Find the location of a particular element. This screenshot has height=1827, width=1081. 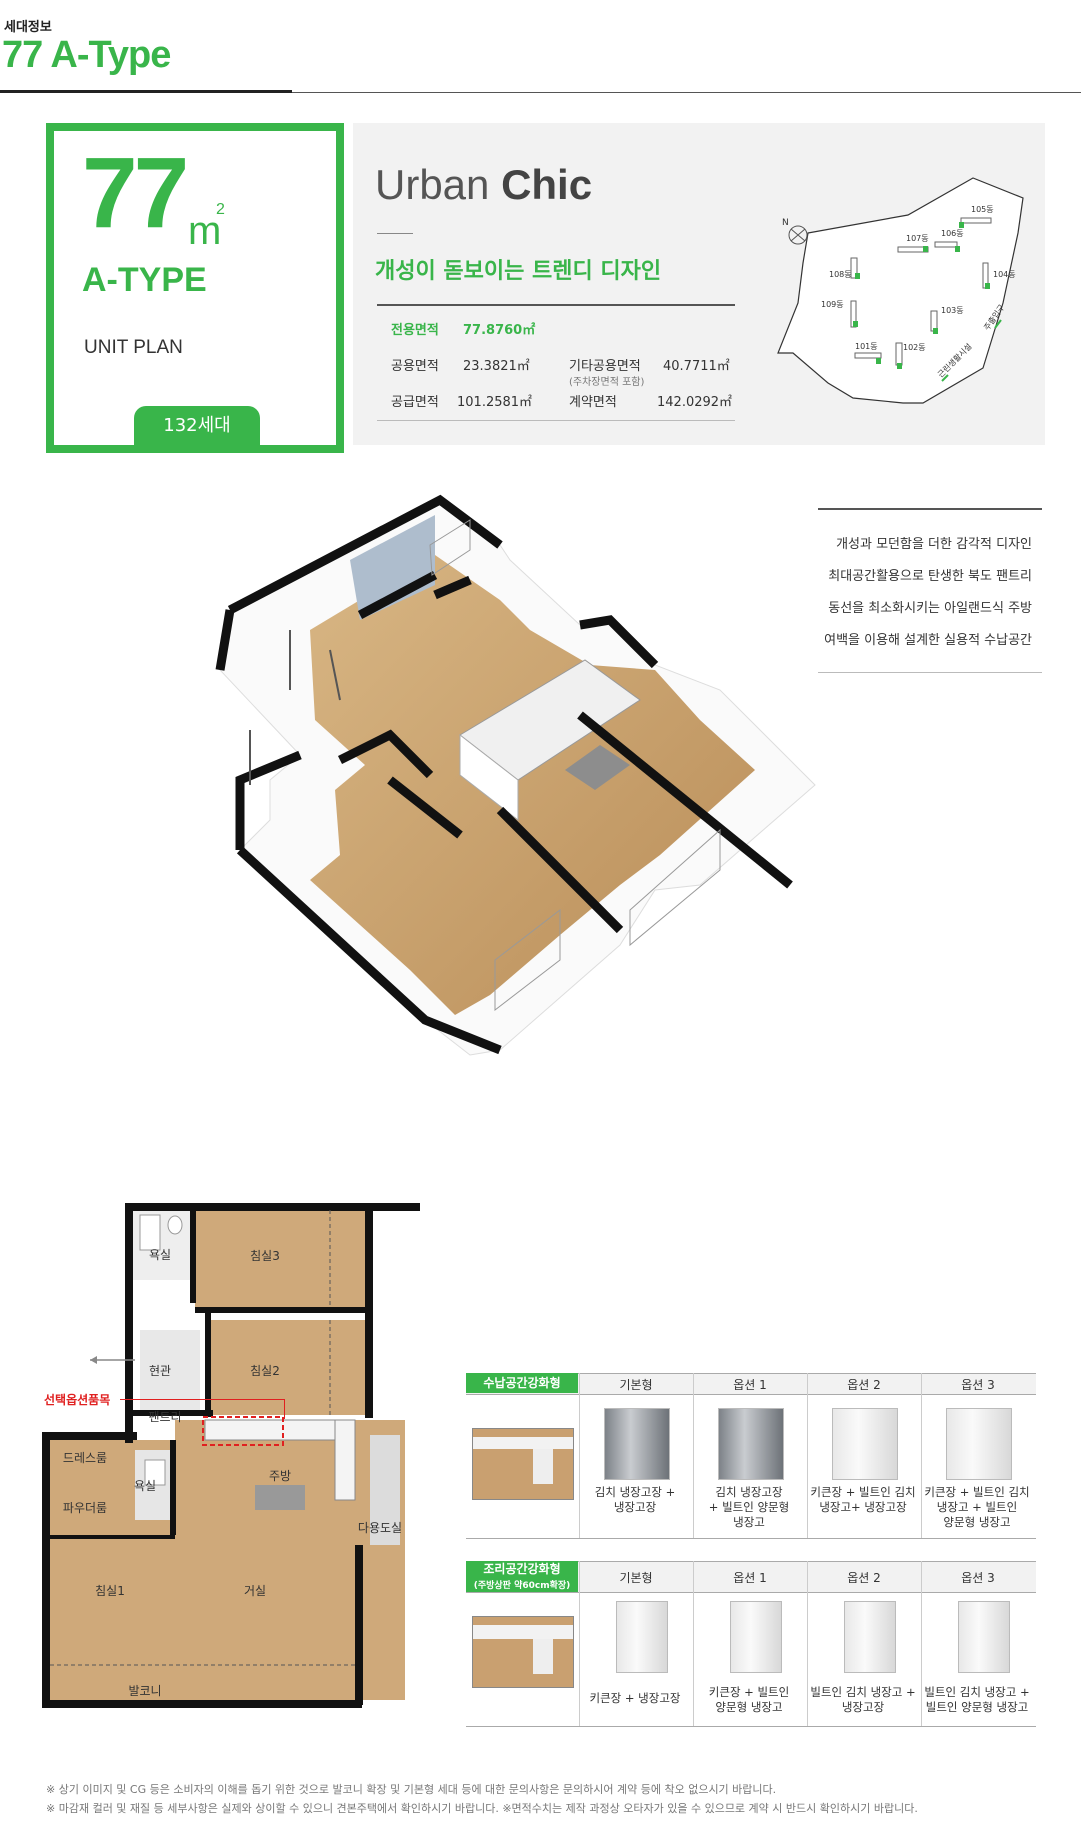

supply-area-label: 공급면적 is located at coordinates (415, 402).